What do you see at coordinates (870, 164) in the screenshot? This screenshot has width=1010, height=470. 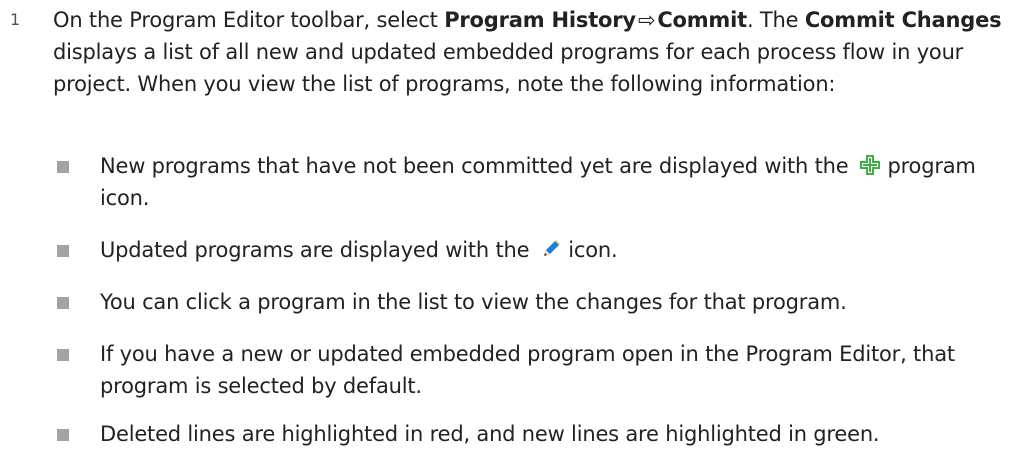 I see `green-plus-icon` at bounding box center [870, 164].